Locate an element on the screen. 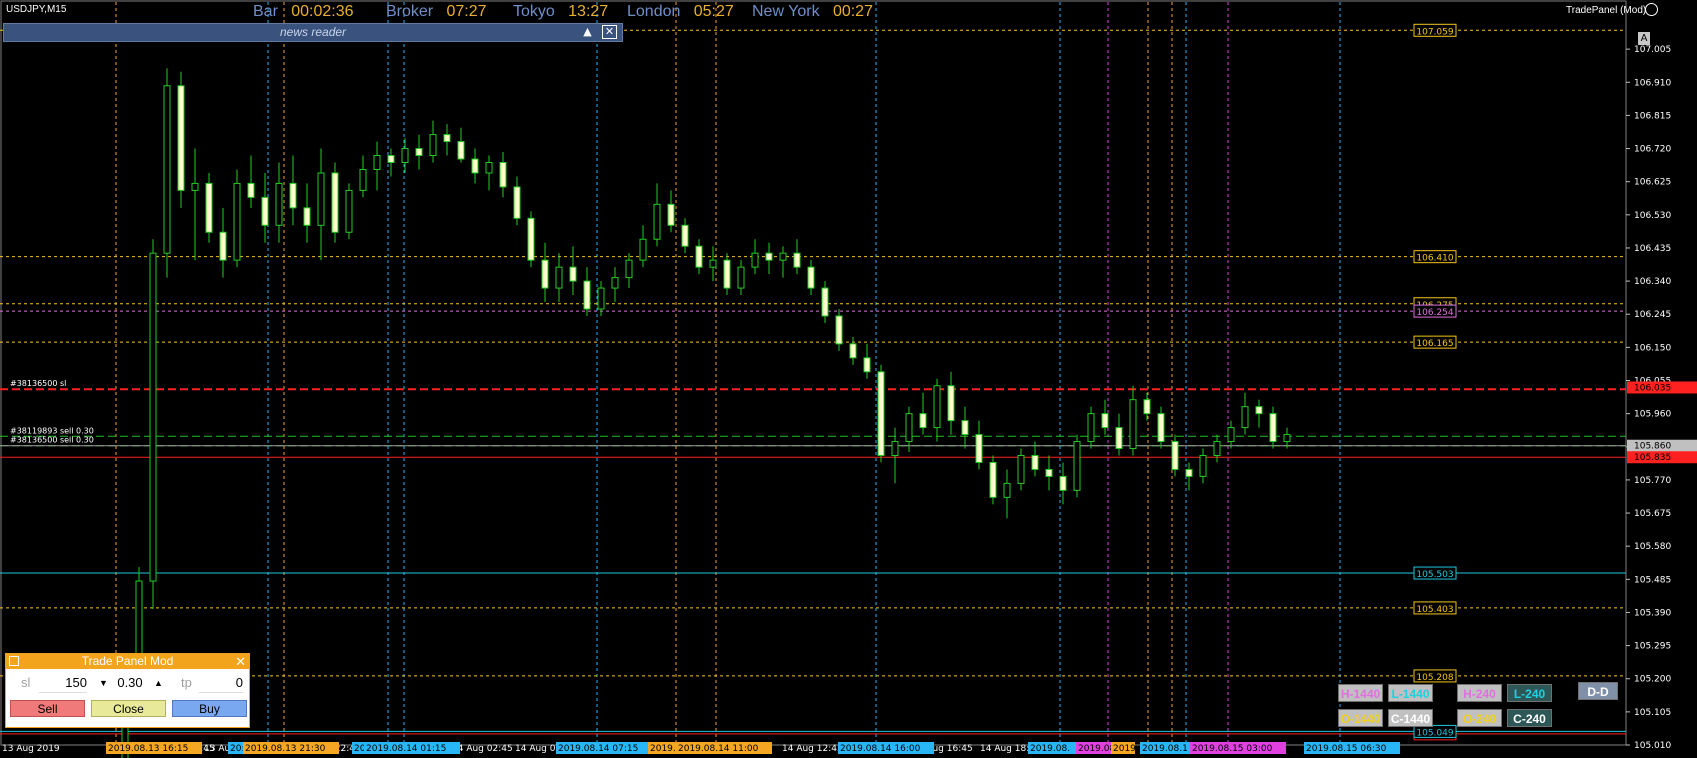 This screenshot has height=758, width=1697. sl-input: 150 is located at coordinates (63, 683).